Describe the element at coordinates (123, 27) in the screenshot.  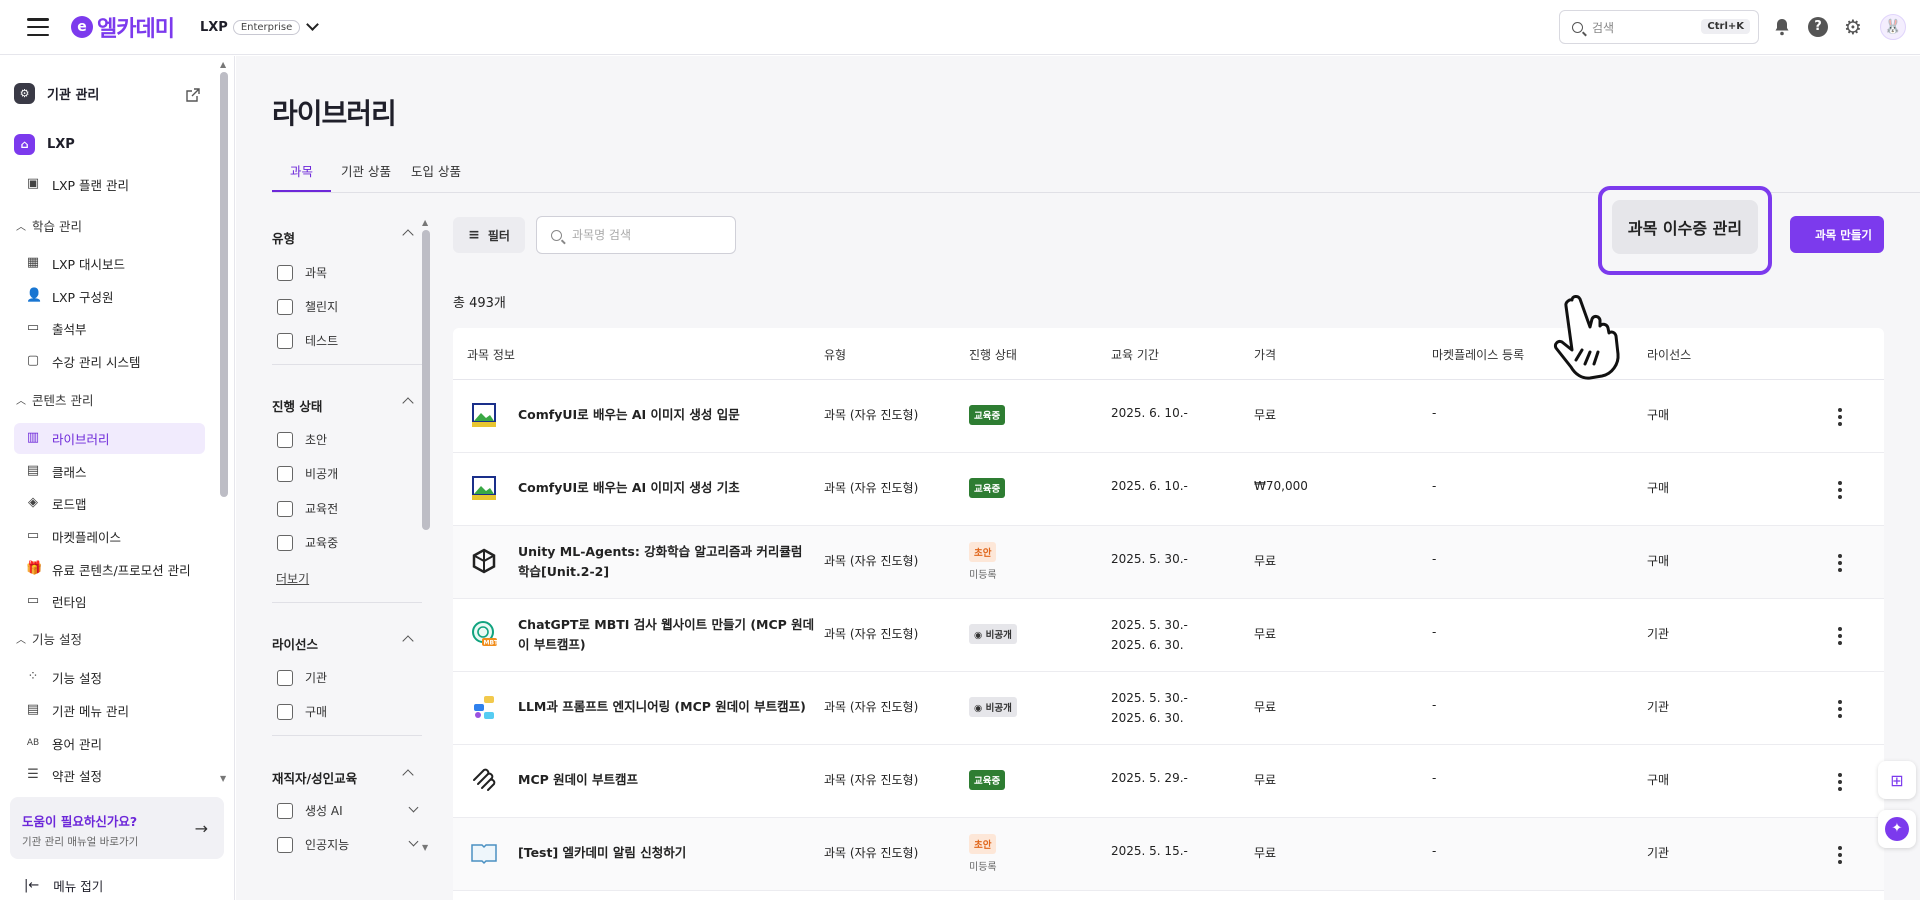
I see `logo: e 엘카데미` at that location.